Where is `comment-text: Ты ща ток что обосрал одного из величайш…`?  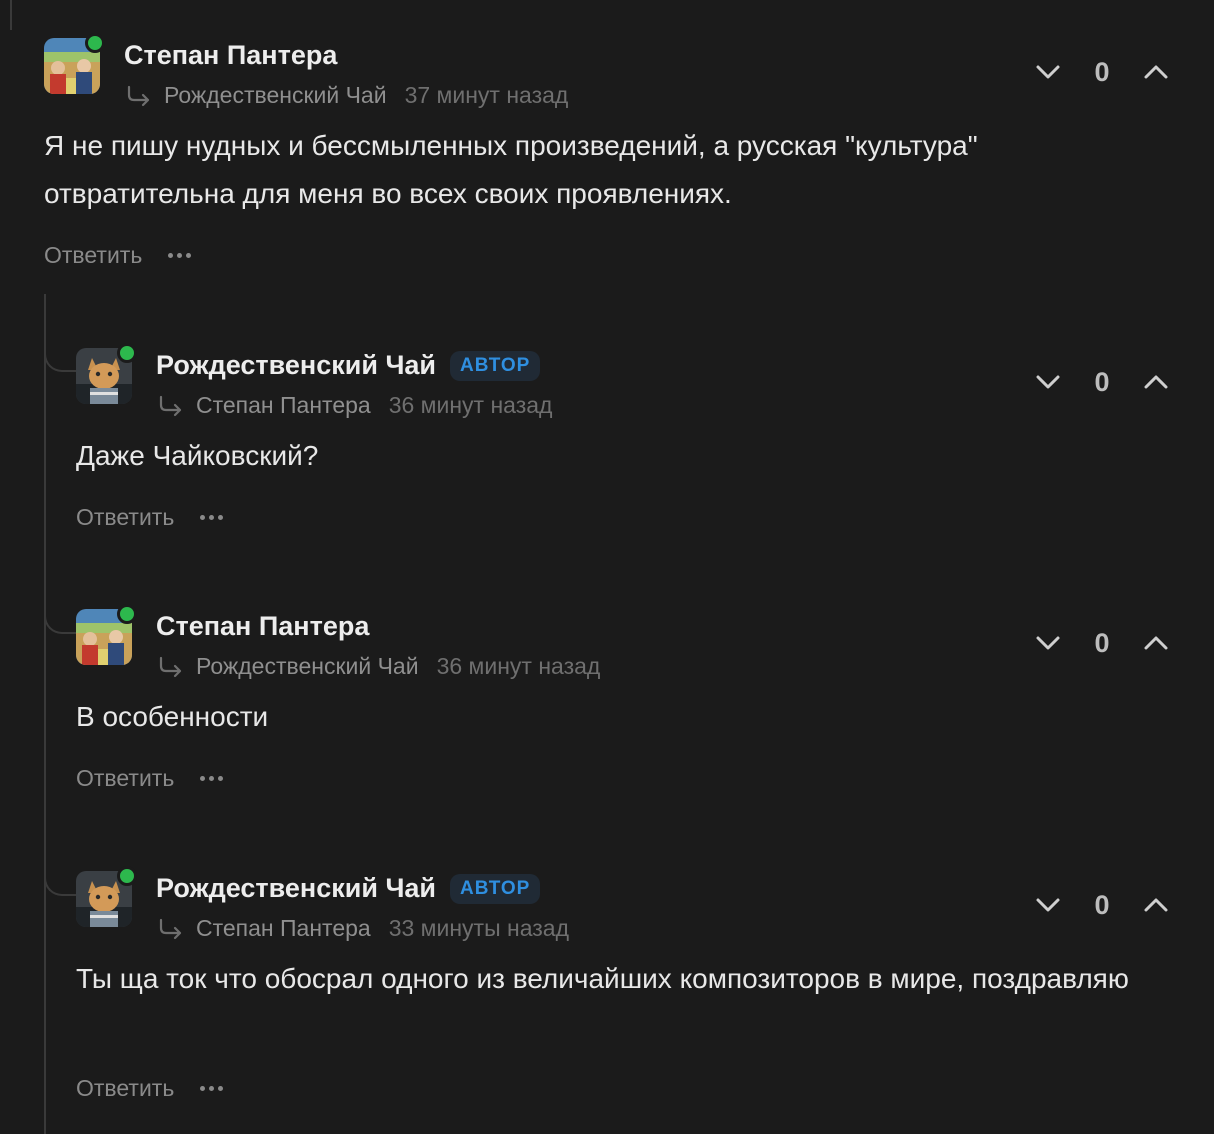
comment-text: Ты ща ток что обосрал одного из величайш… is located at coordinates (602, 978).